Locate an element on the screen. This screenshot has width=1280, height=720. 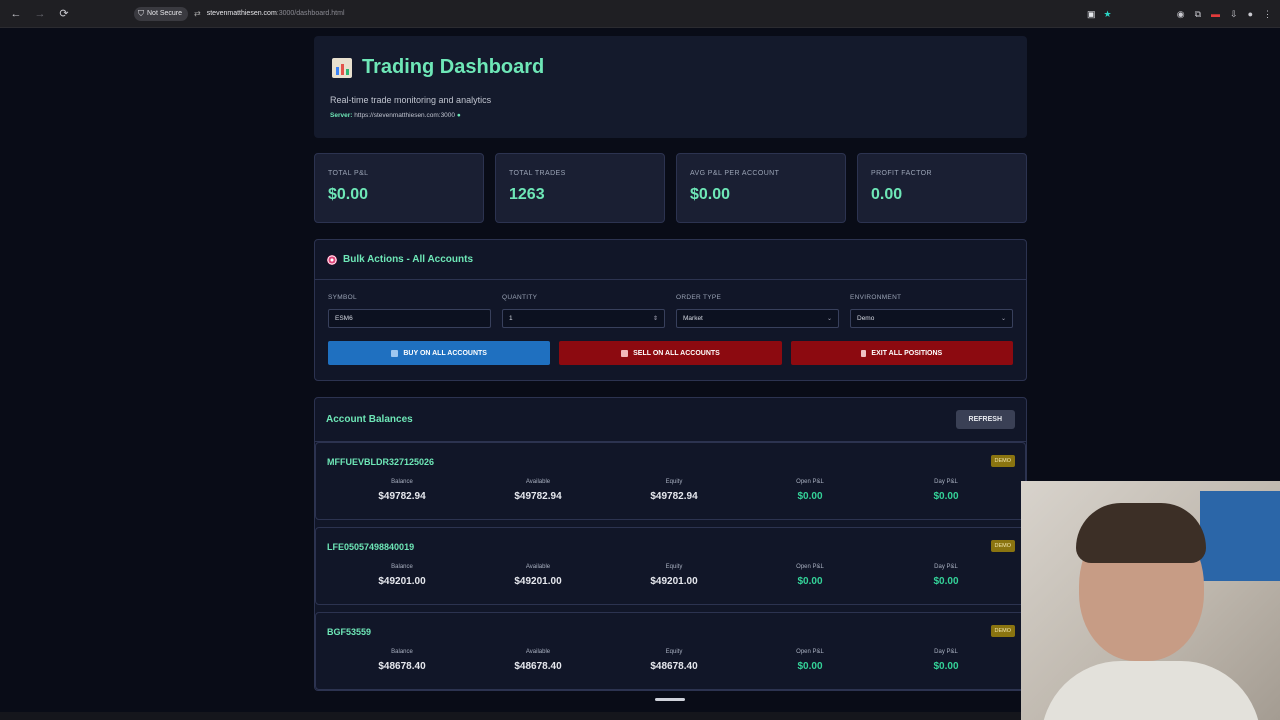
site-settings-icon: ⇄ is located at coordinates (197, 13).